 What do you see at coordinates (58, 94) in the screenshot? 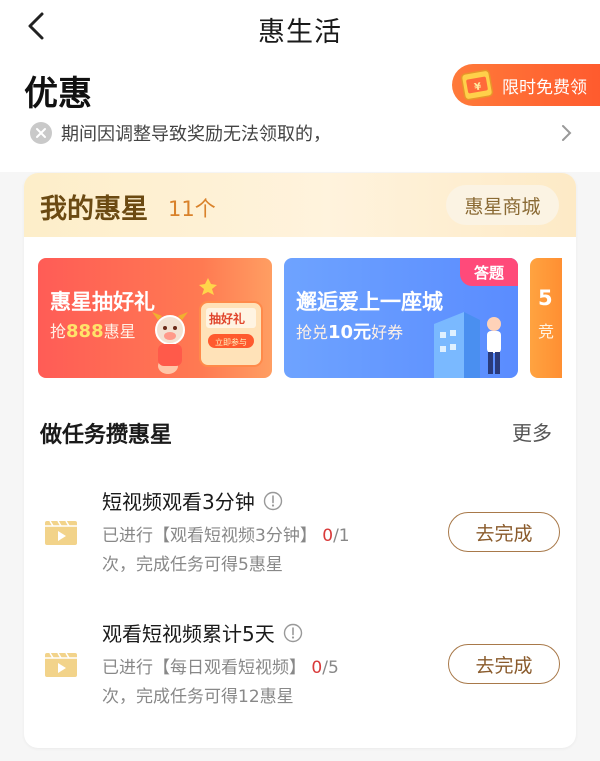
I see `section-title: 优惠` at bounding box center [58, 94].